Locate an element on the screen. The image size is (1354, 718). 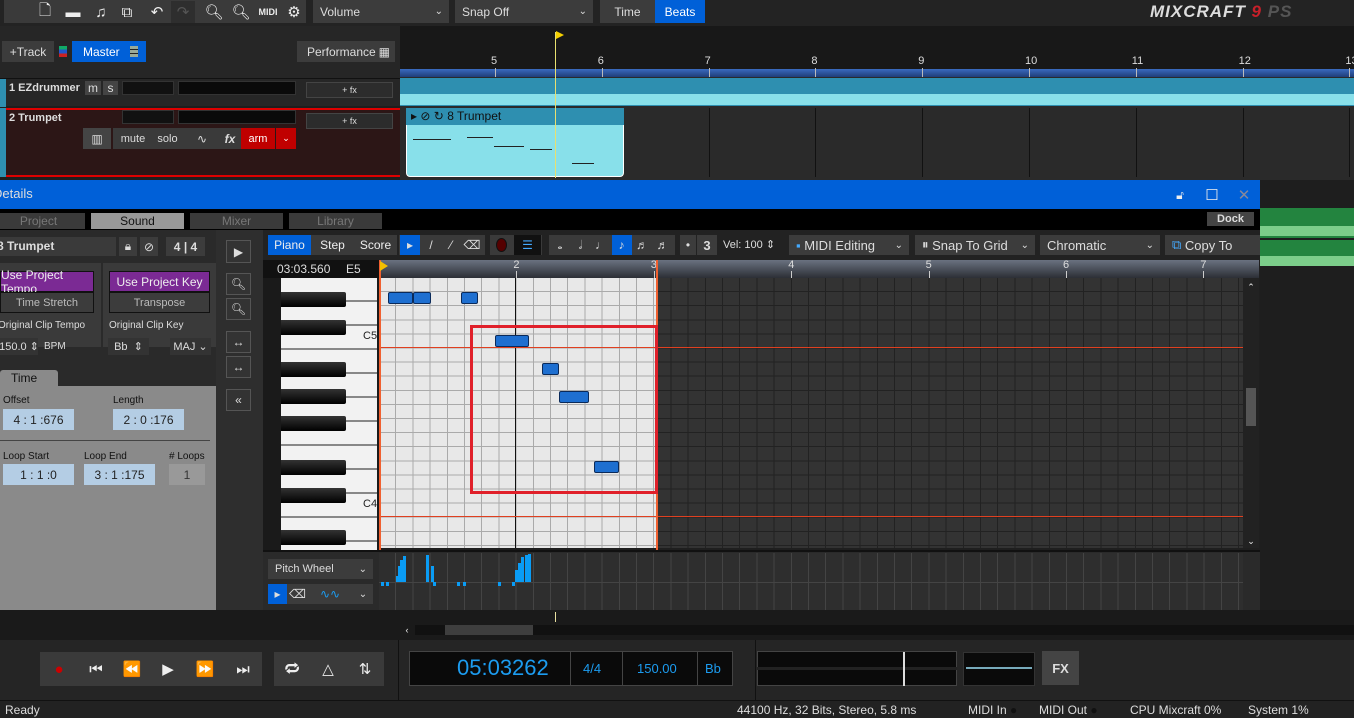
brush-tool-icon: ⁄ is located at coordinates (451, 245).